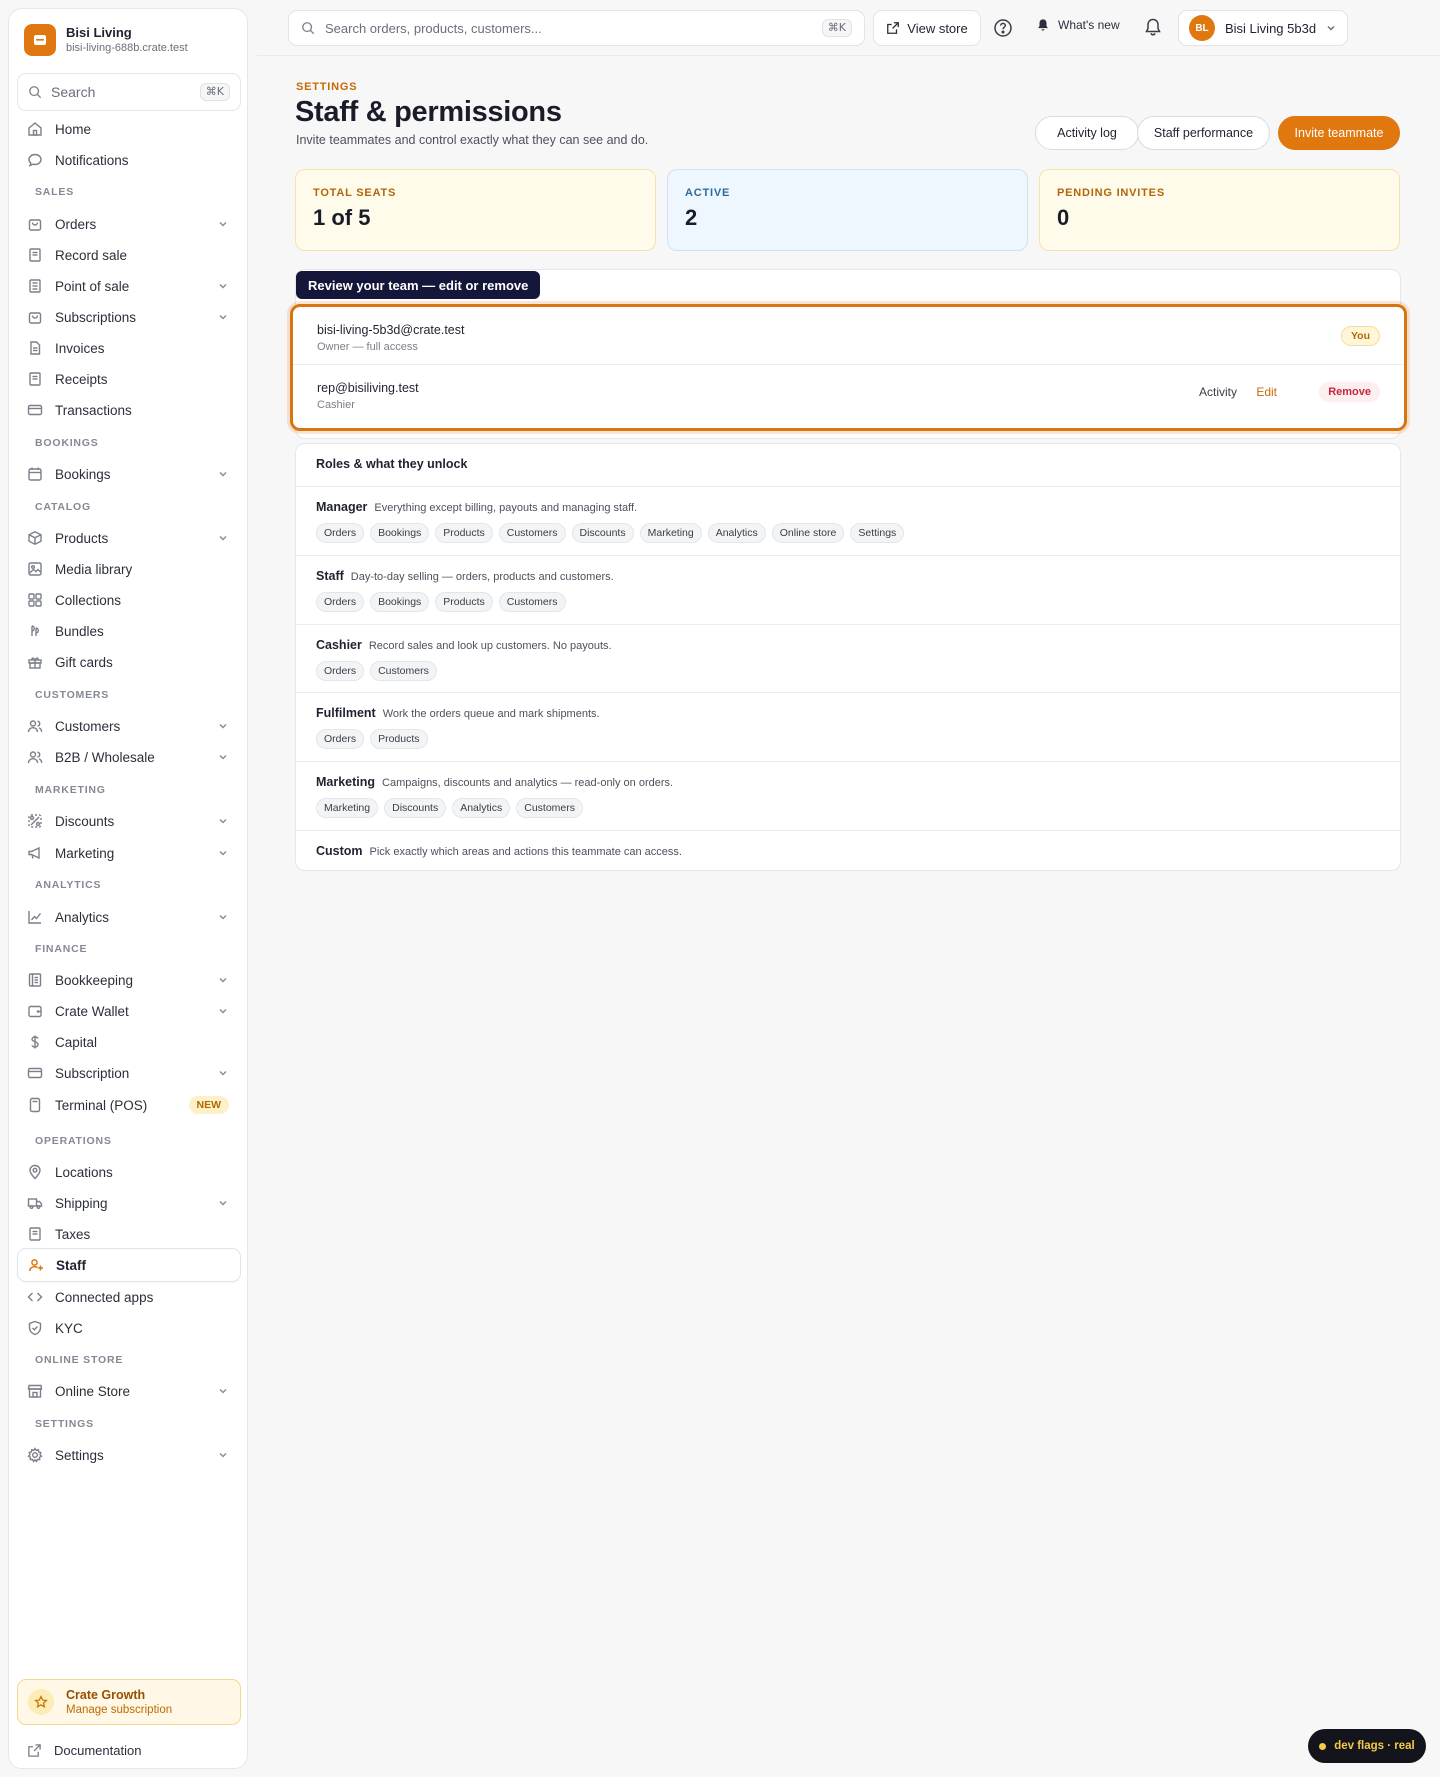  I want to click on credit-card-icon, so click(35, 410).